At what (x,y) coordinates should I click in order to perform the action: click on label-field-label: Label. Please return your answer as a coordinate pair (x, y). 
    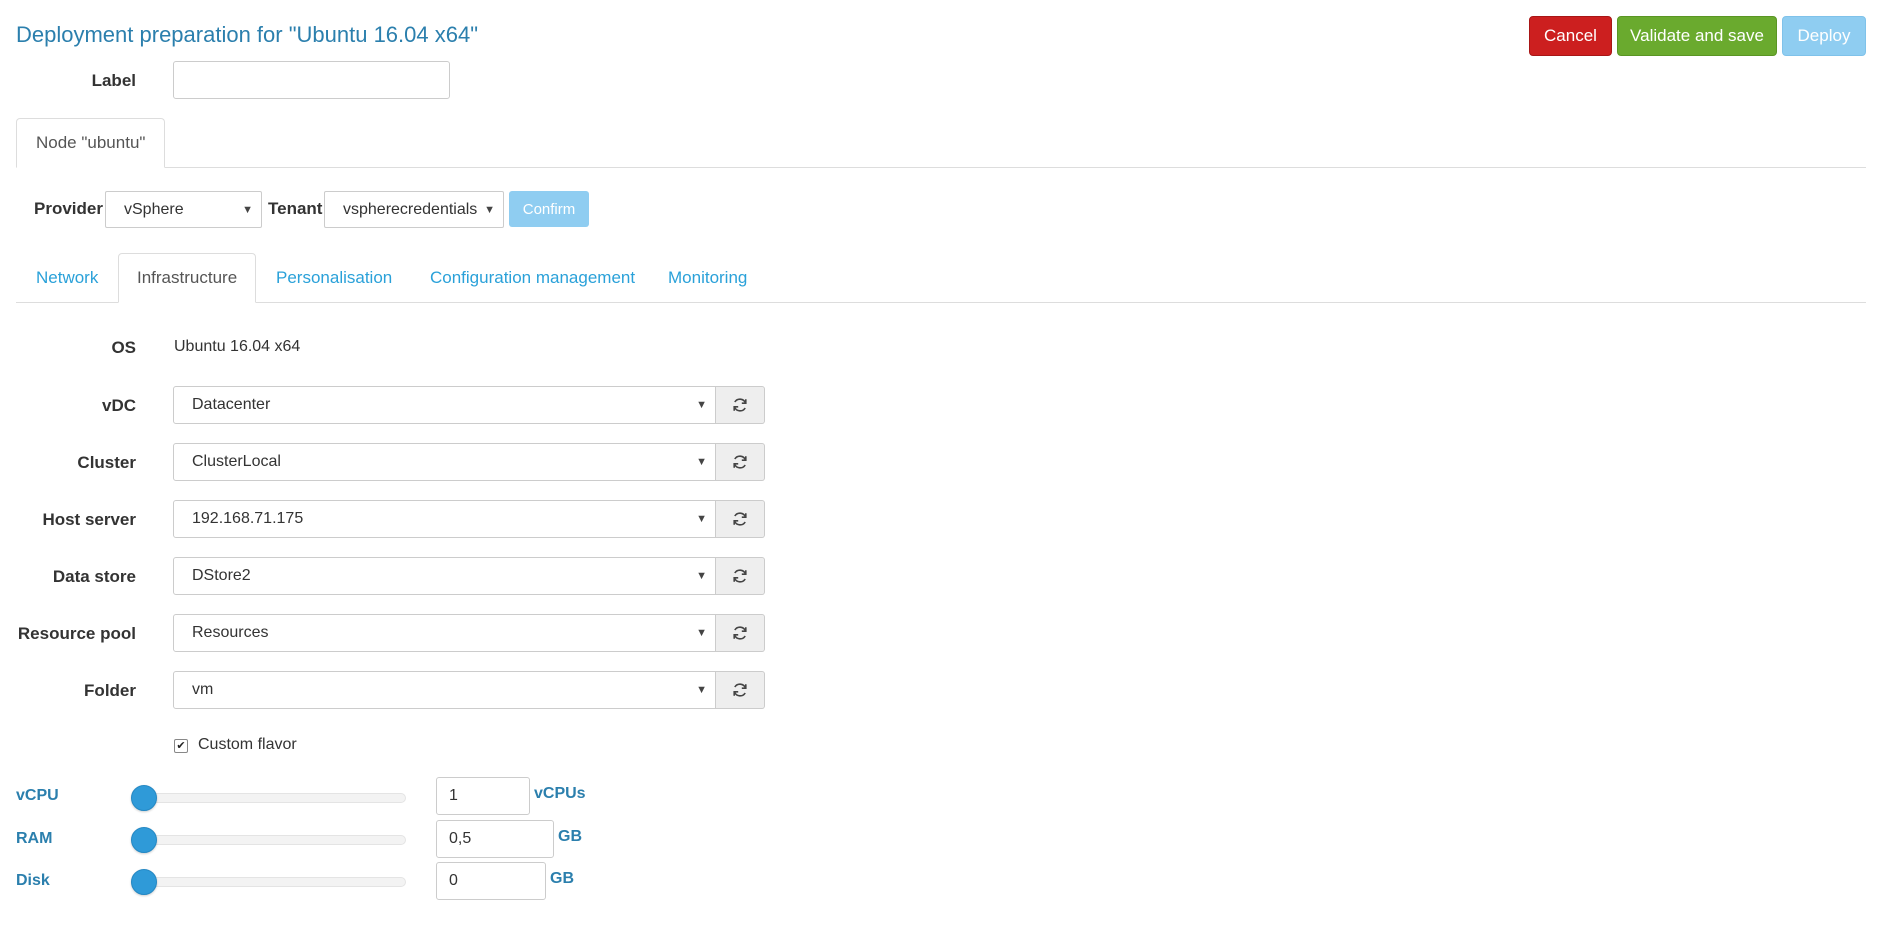
    Looking at the image, I should click on (113, 80).